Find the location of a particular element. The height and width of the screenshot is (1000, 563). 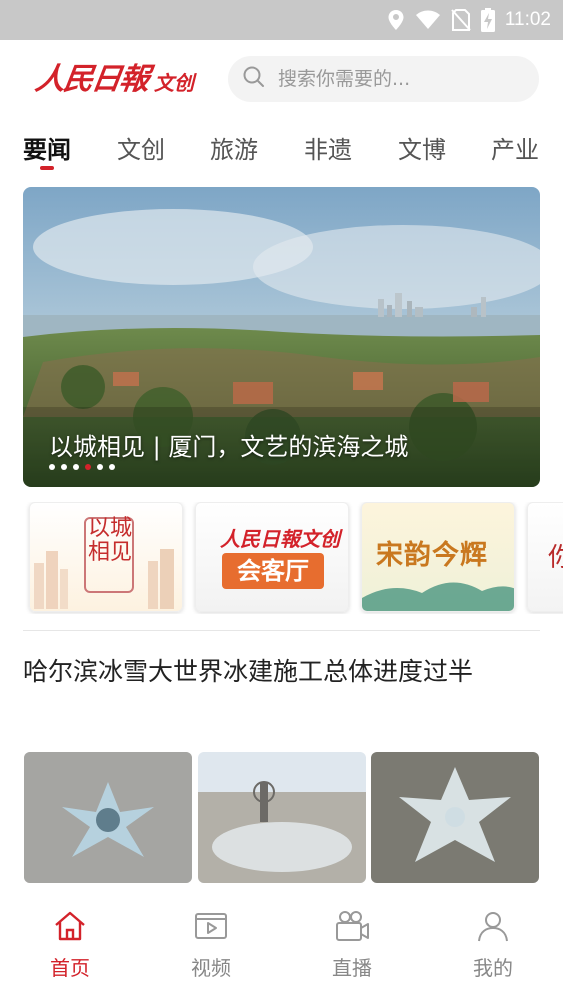

section-divider is located at coordinates (281, 630).